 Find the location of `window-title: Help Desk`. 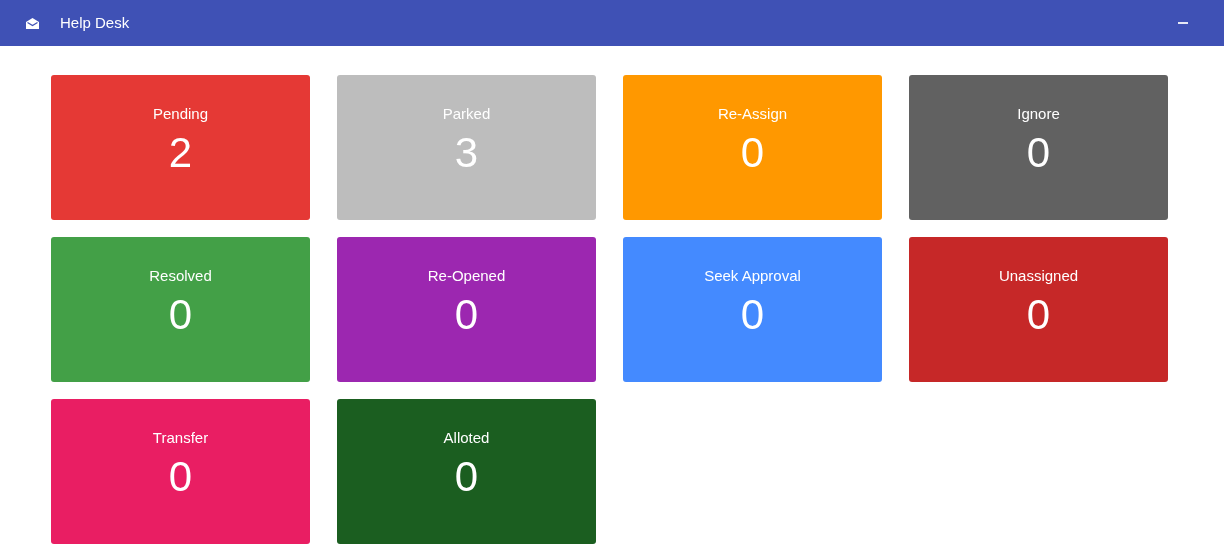

window-title: Help Desk is located at coordinates (95, 22).